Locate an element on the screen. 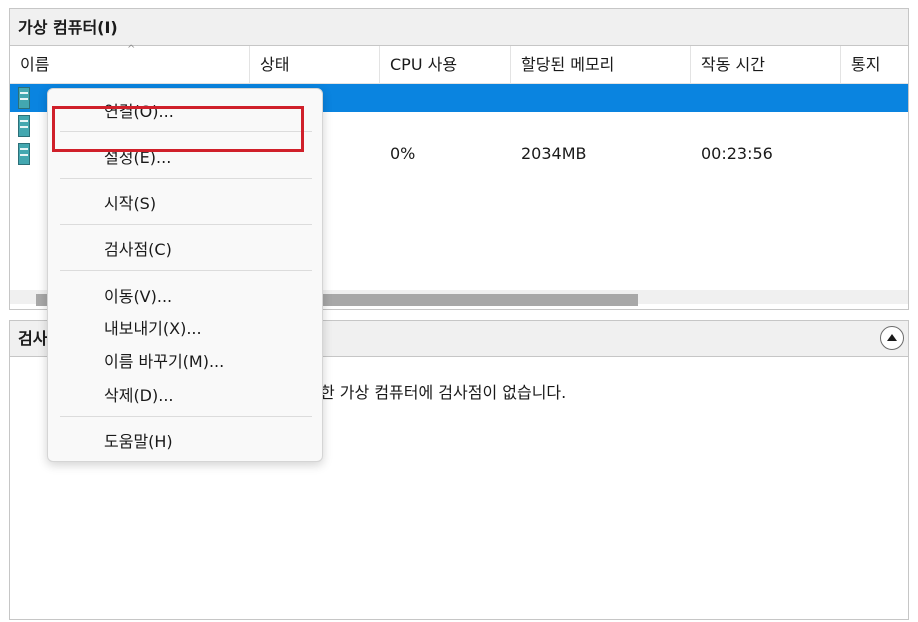 This screenshot has width=918, height=622. no-checkpoints-message: 한 가상 컴퓨터에 검사점이 없습니다. is located at coordinates (443, 392).